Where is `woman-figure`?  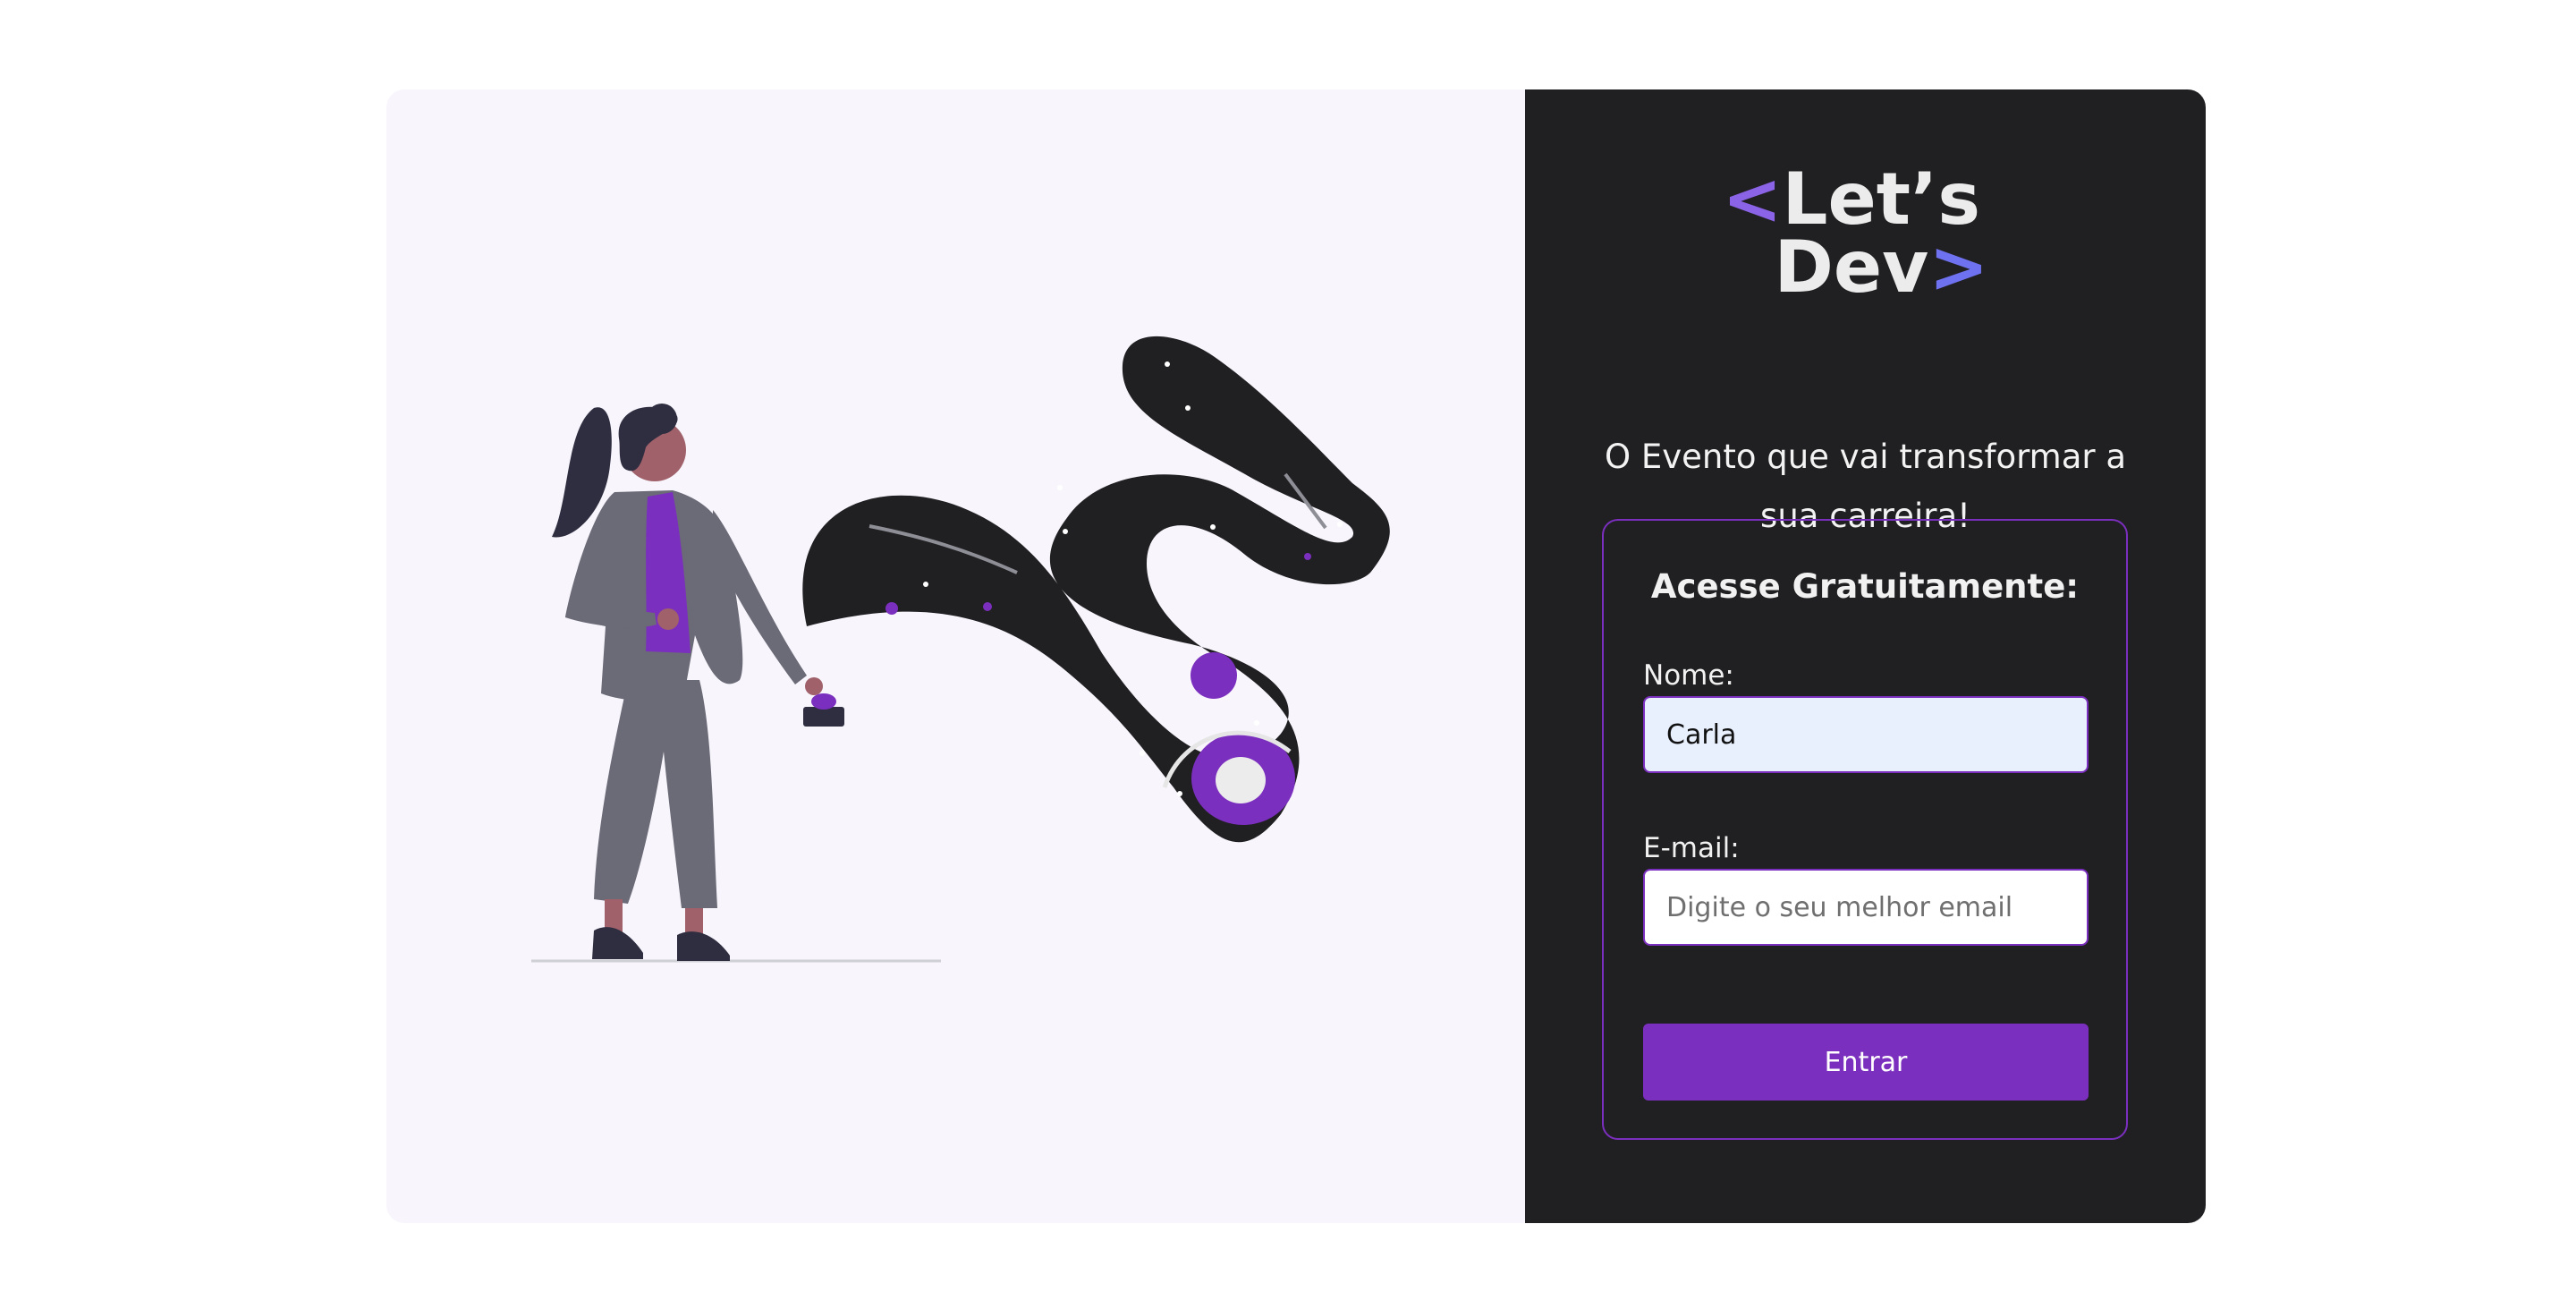
woman-figure is located at coordinates (698, 683).